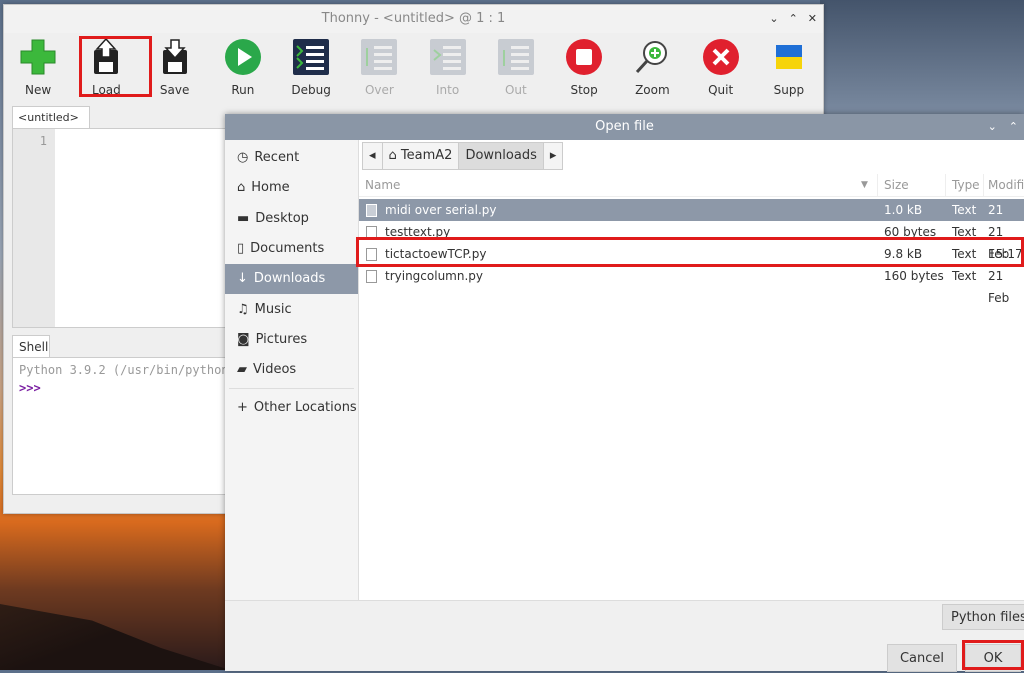 The height and width of the screenshot is (673, 1024). What do you see at coordinates (243, 339) in the screenshot?
I see `camera-icon: ◙` at bounding box center [243, 339].